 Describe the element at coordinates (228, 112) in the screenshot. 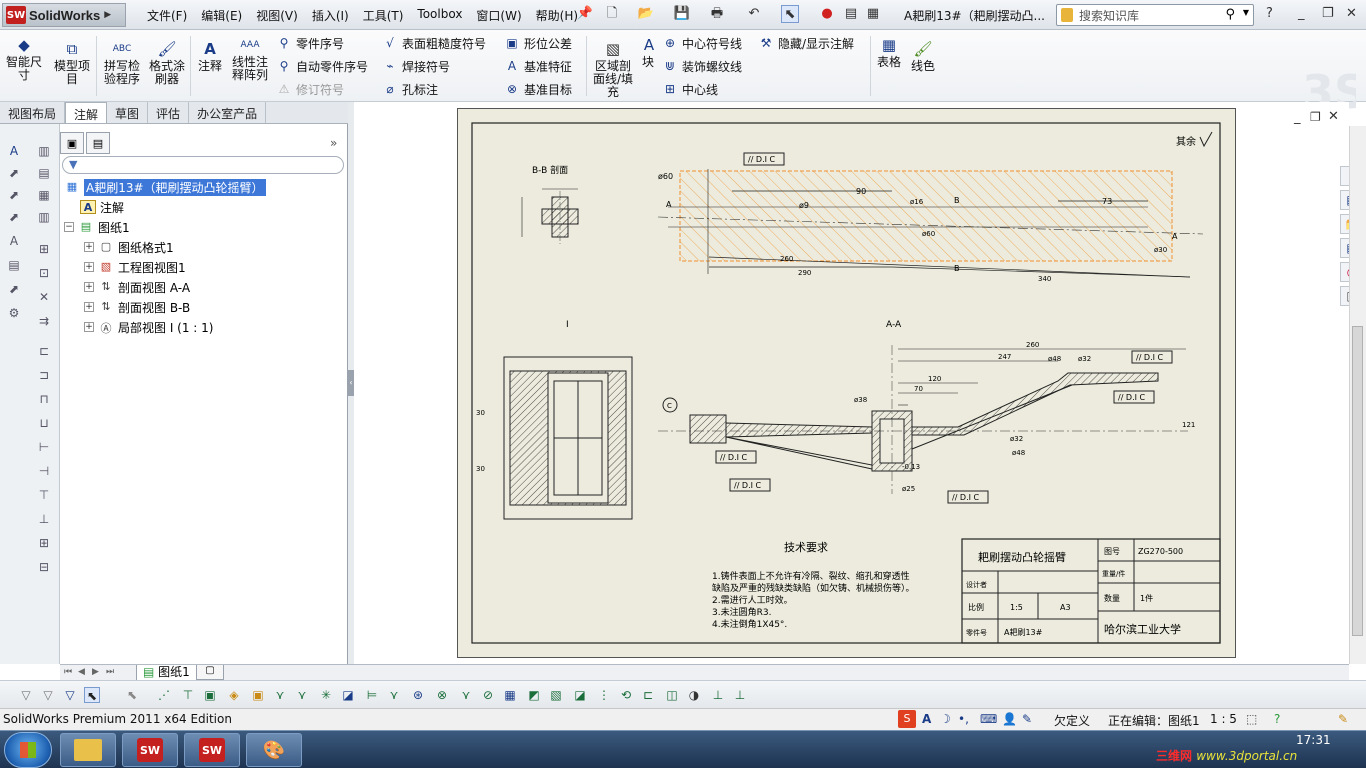

I see `tab-office-products: 办公室产品` at that location.